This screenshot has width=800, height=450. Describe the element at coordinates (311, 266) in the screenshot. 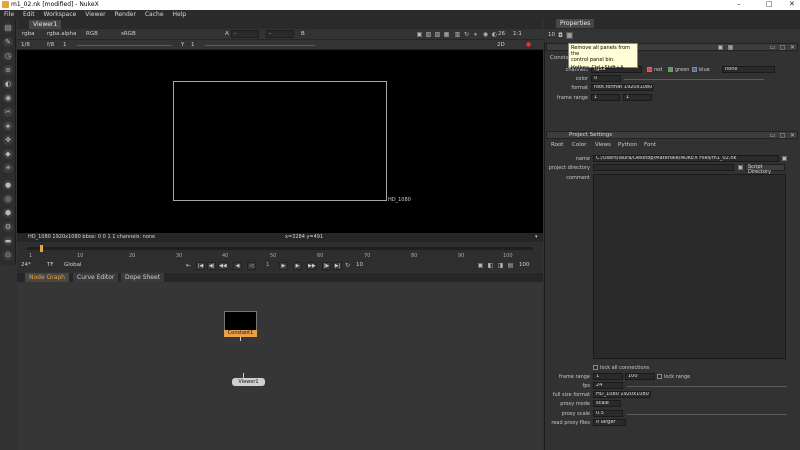

I see `step-forward-increment-button: ▶▶` at that location.